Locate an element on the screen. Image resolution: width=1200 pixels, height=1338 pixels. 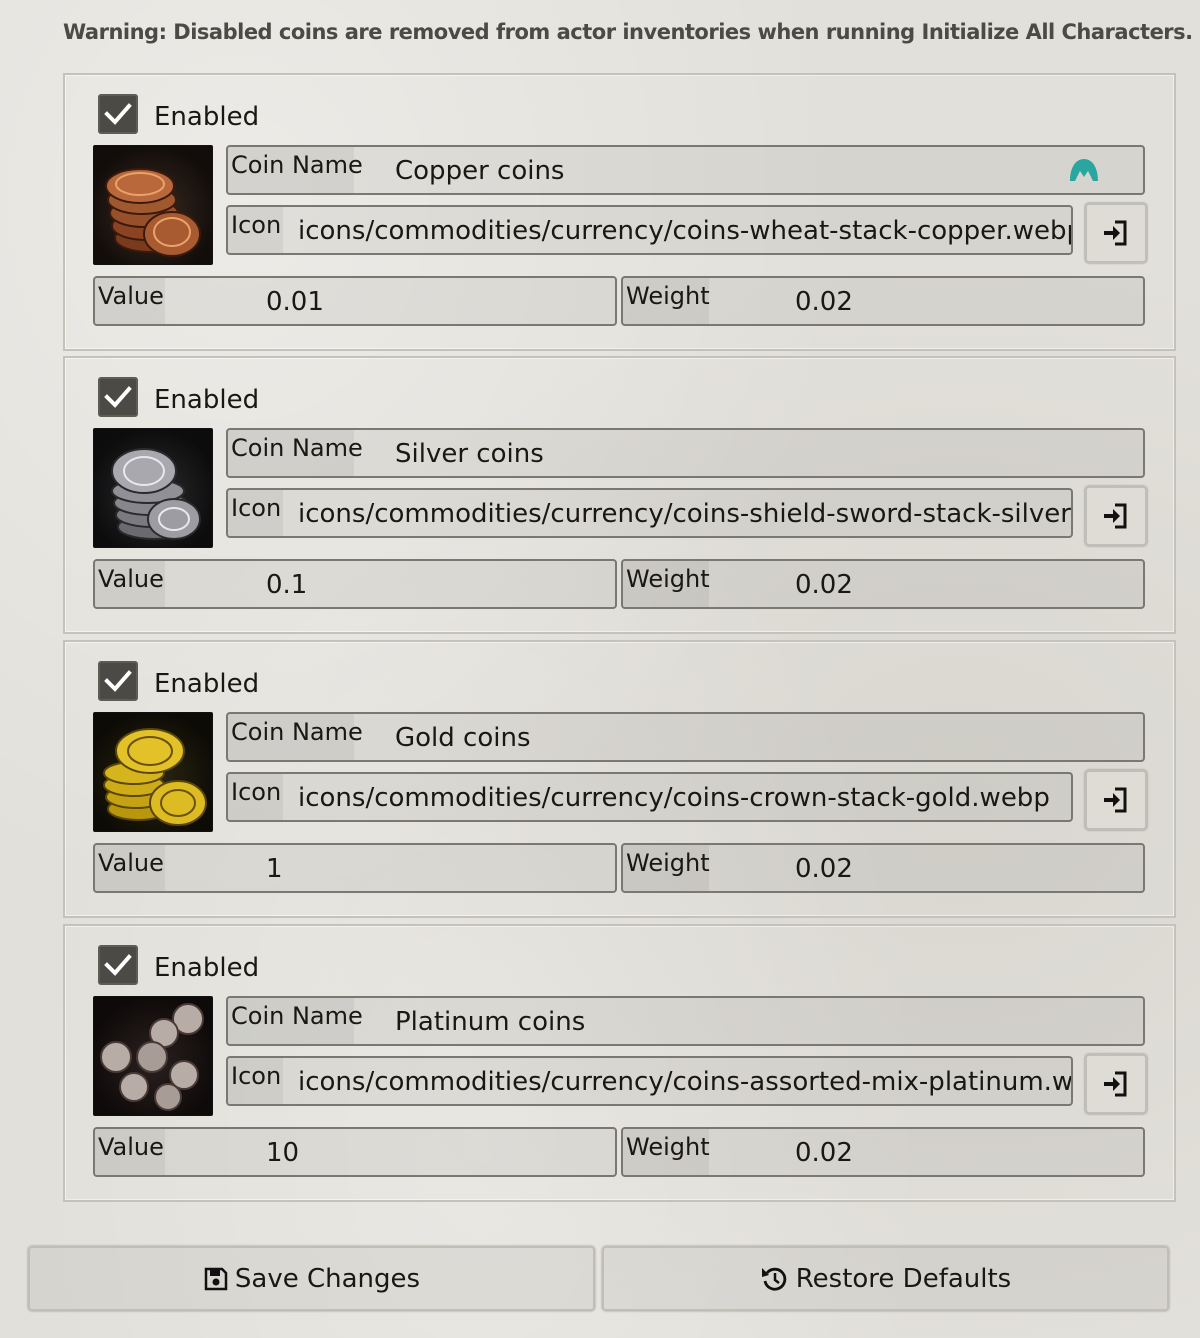
value-field: Value 1 is located at coordinates (355, 868).